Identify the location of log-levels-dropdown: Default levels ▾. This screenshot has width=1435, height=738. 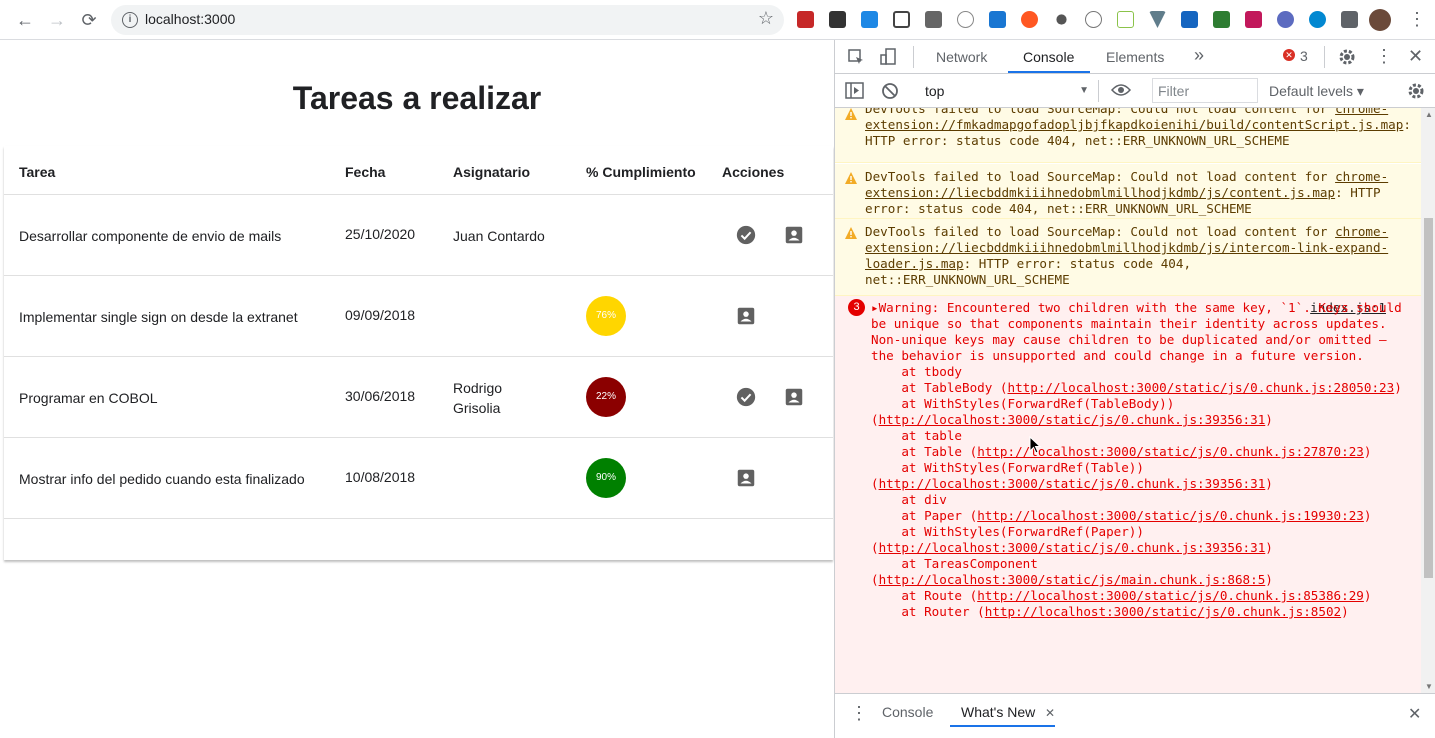
(1316, 91).